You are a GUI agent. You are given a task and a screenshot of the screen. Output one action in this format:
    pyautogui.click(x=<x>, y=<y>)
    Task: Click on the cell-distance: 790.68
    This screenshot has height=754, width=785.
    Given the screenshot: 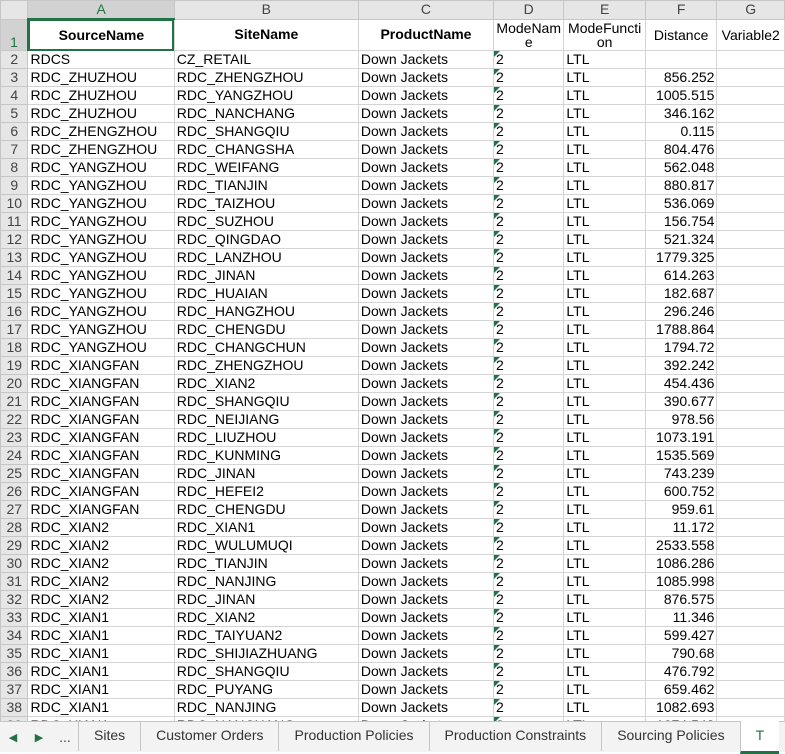 What is the action you would take?
    pyautogui.click(x=681, y=653)
    